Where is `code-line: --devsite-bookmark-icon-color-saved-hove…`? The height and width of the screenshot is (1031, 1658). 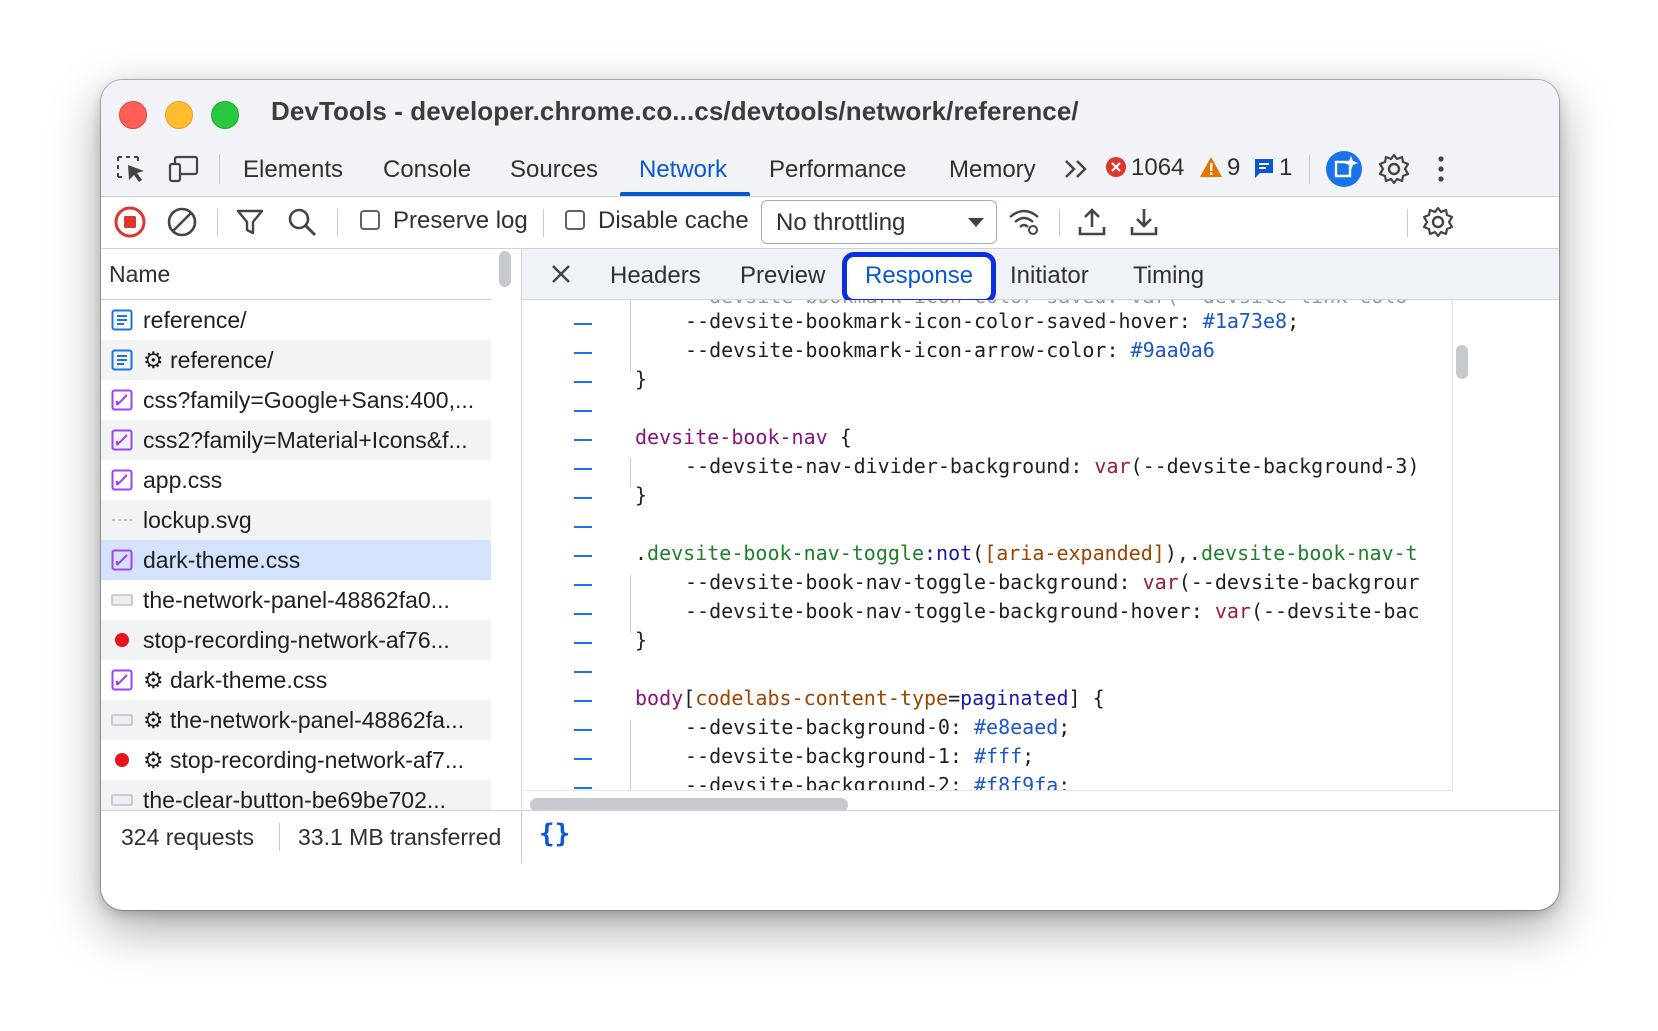
code-line: --devsite-bookmark-icon-color-saved-hove… is located at coordinates (992, 321).